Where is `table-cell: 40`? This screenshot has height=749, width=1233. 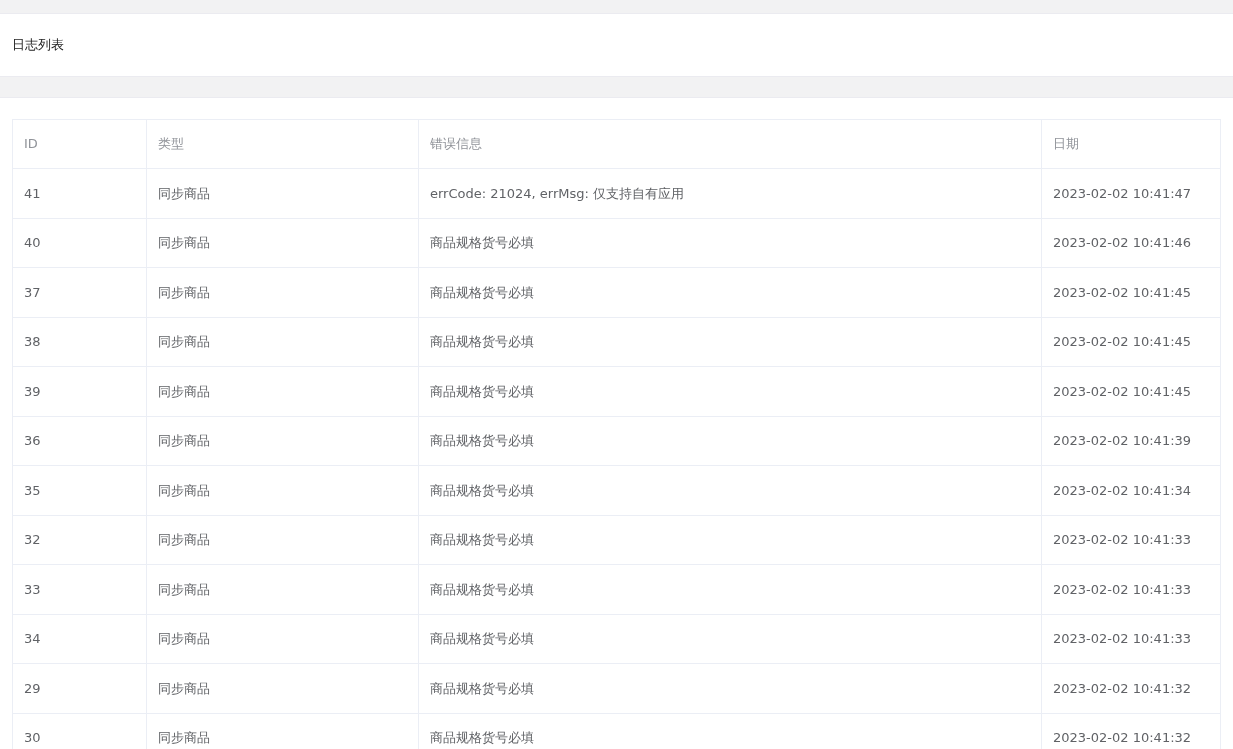
table-cell: 40 is located at coordinates (79, 243).